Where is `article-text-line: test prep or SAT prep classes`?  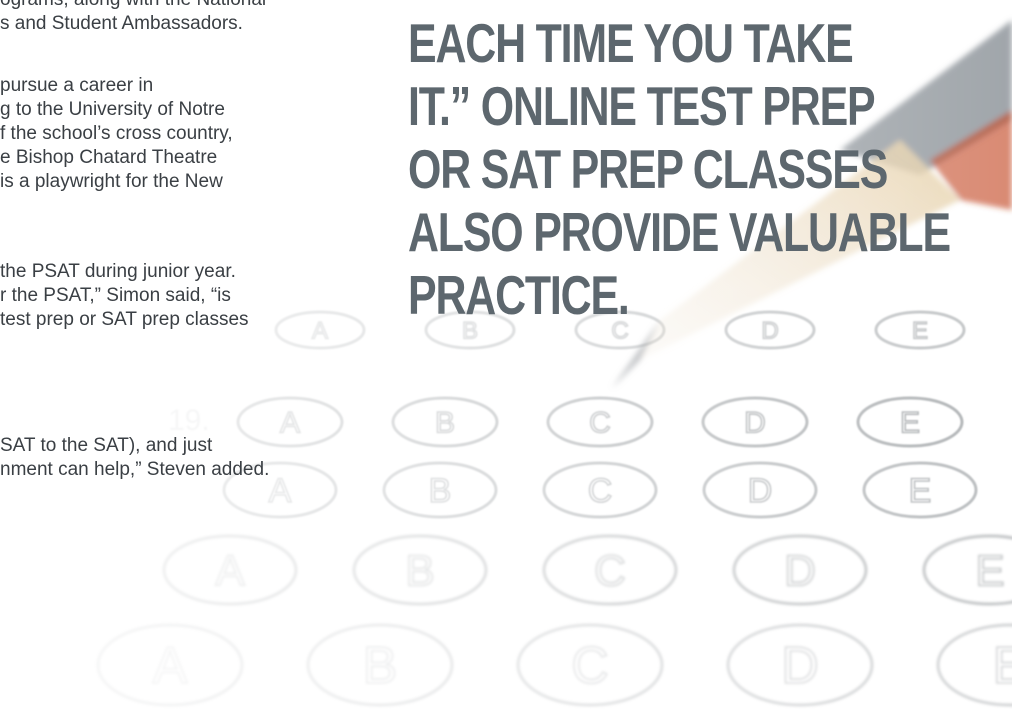
article-text-line: test prep or SAT prep classes is located at coordinates (124, 319).